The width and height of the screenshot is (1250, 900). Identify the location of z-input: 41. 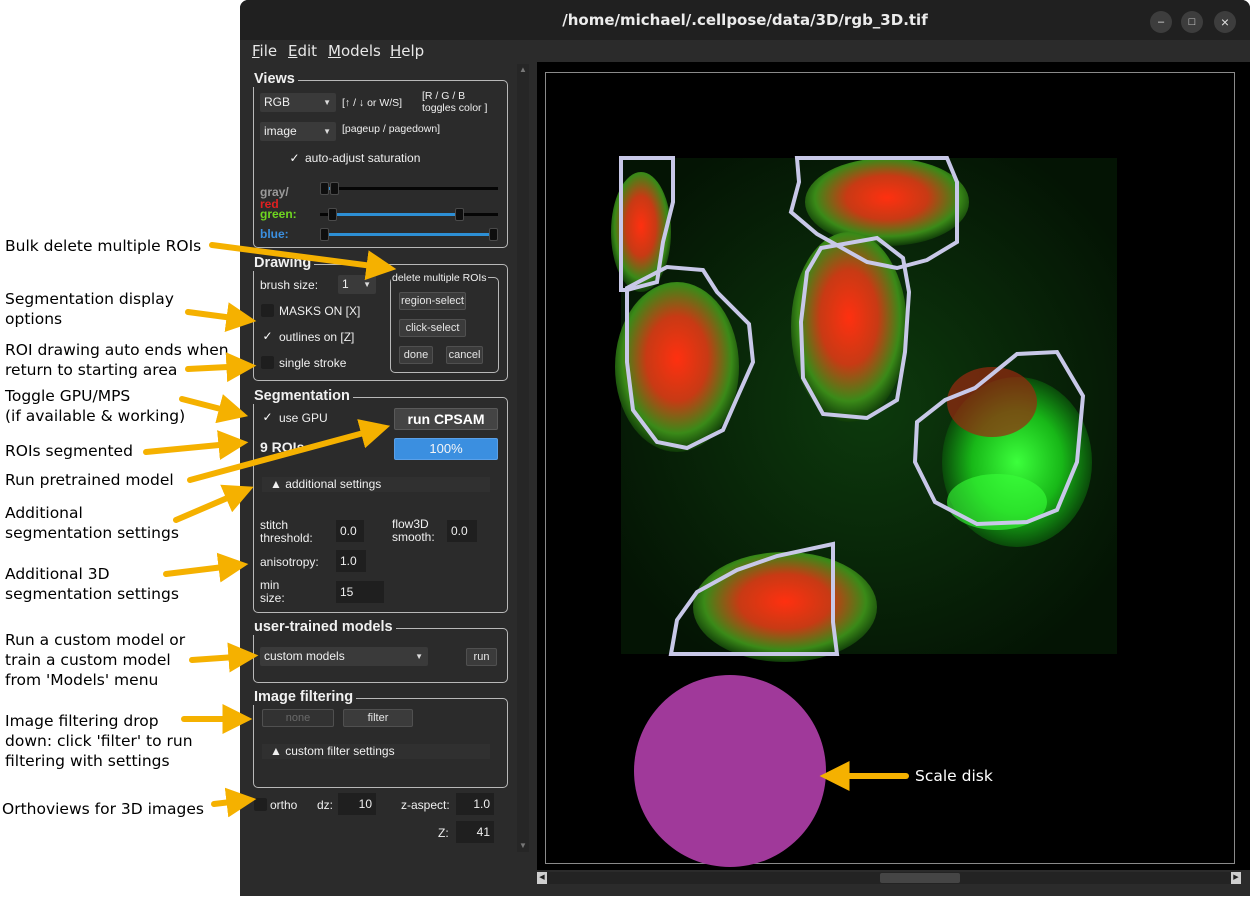
(475, 832).